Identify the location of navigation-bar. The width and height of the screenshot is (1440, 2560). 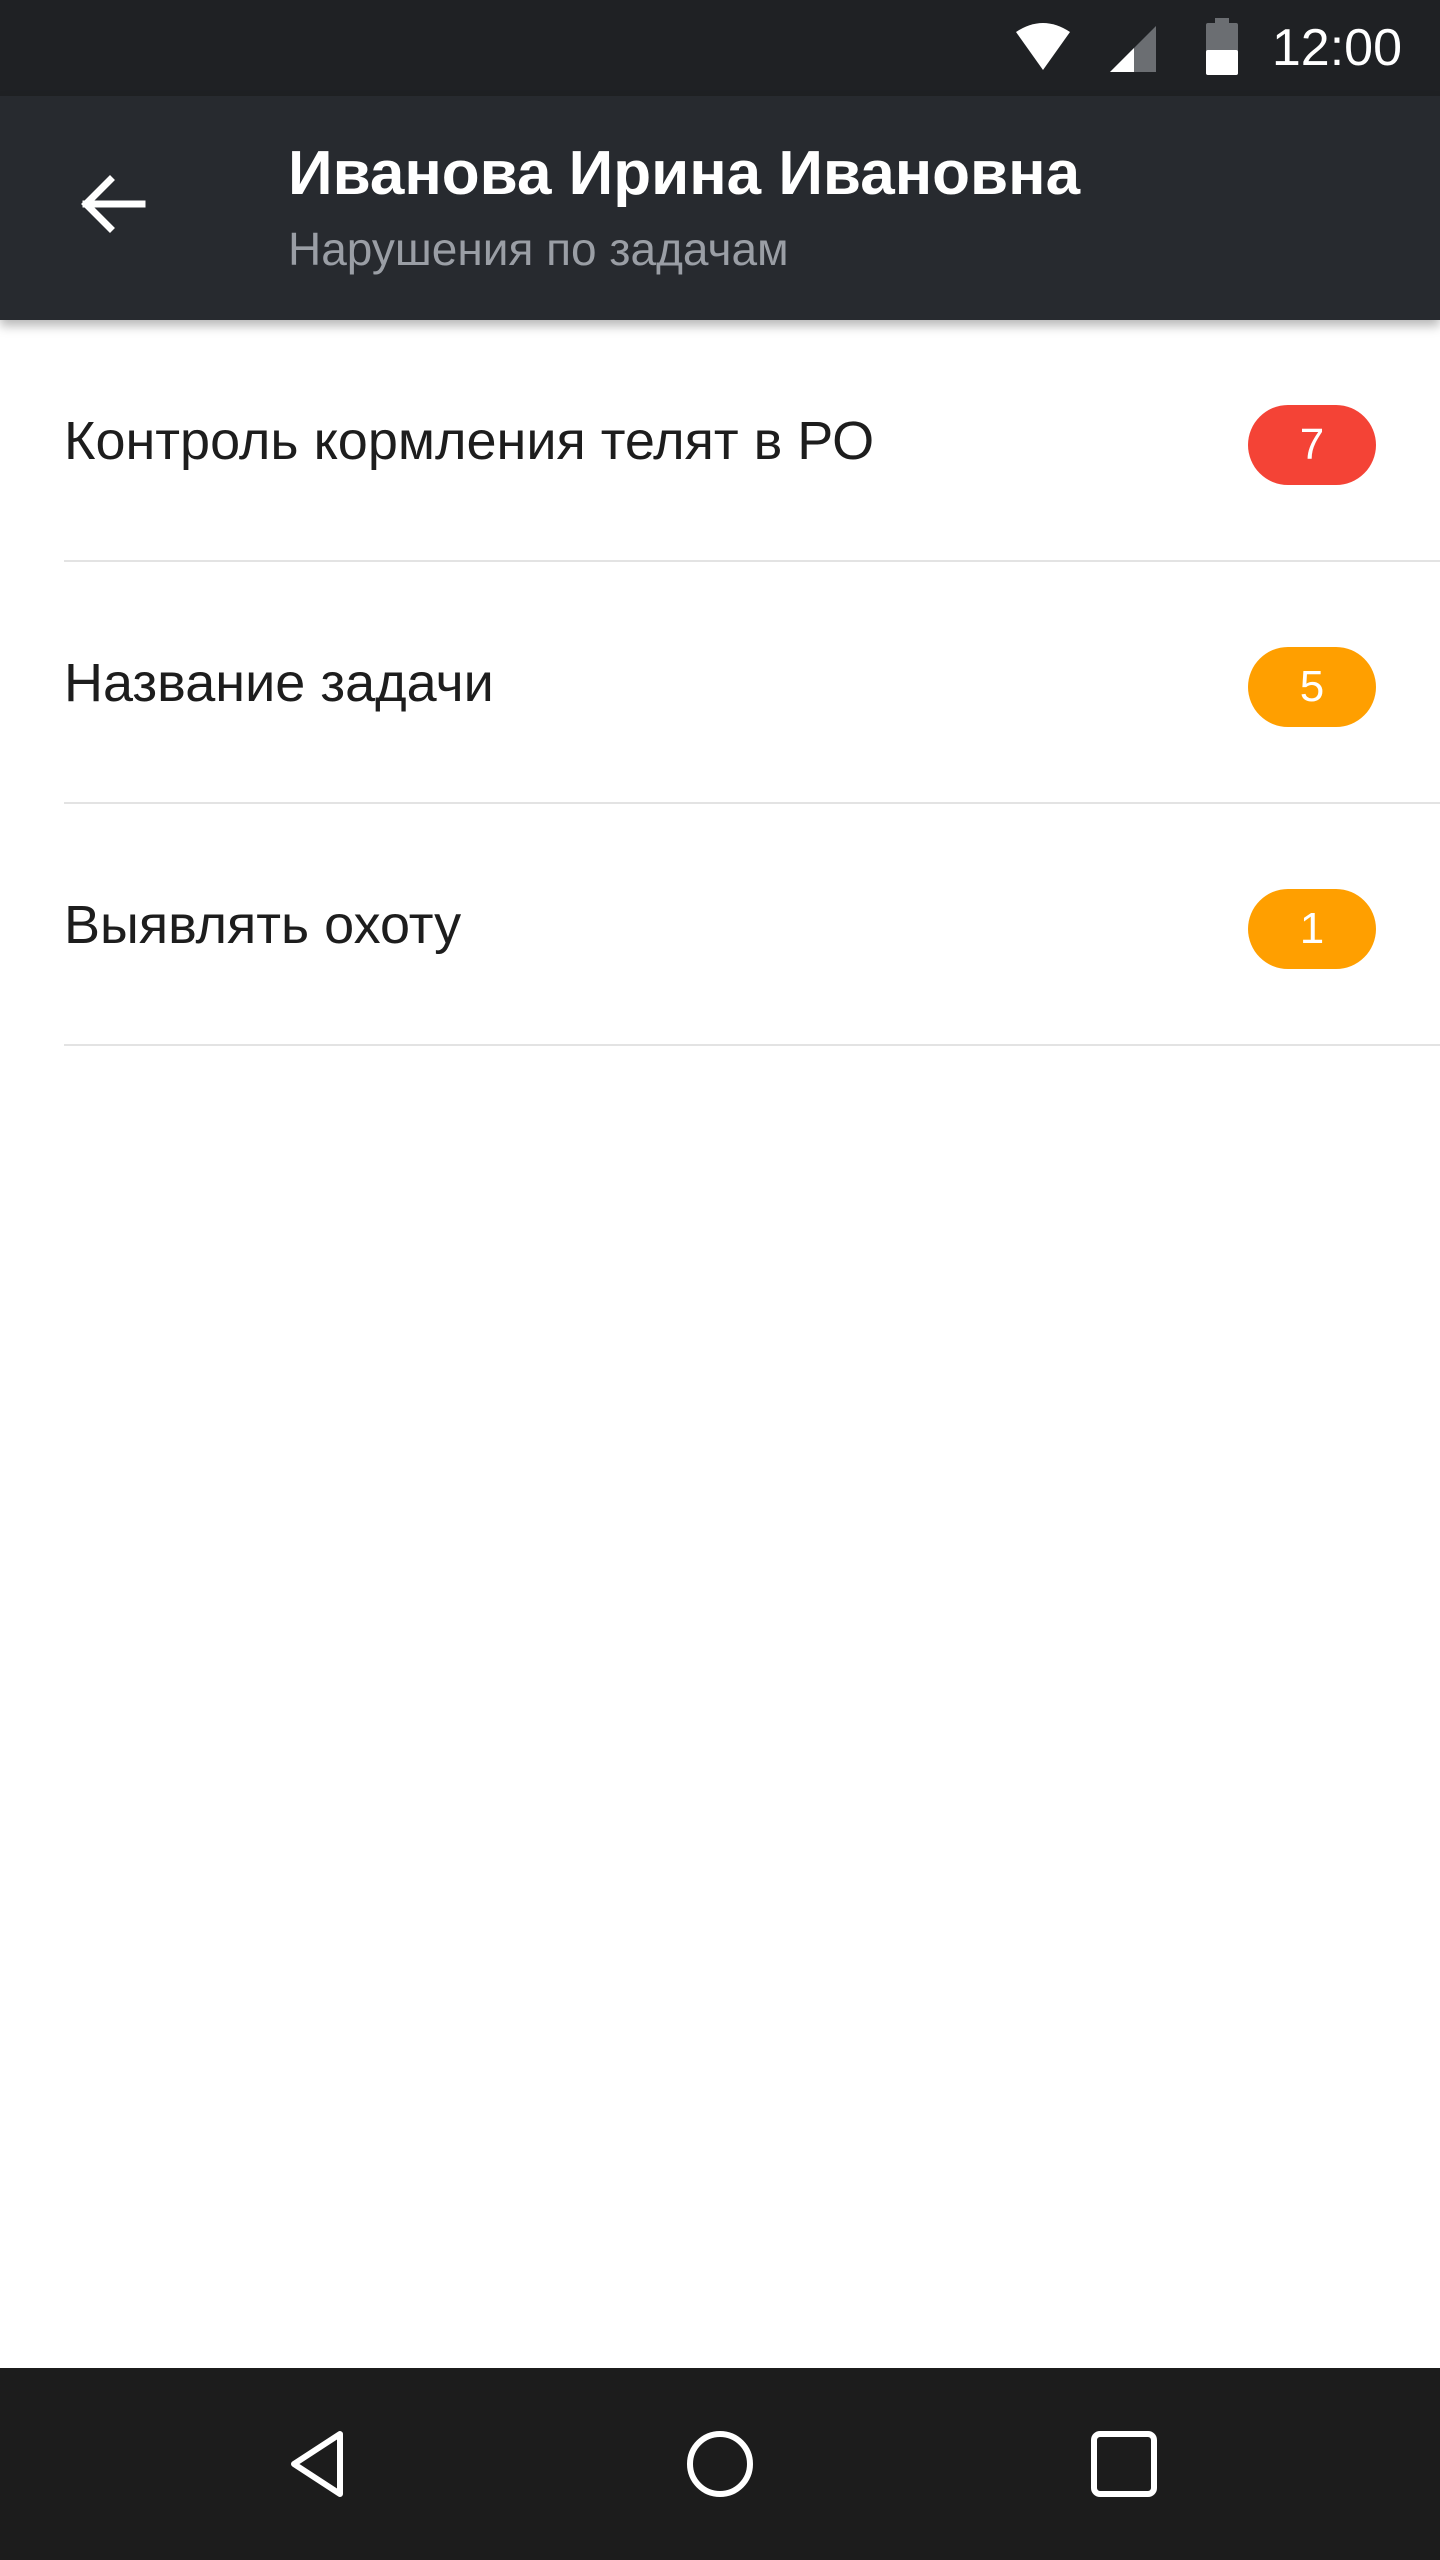
(720, 2464).